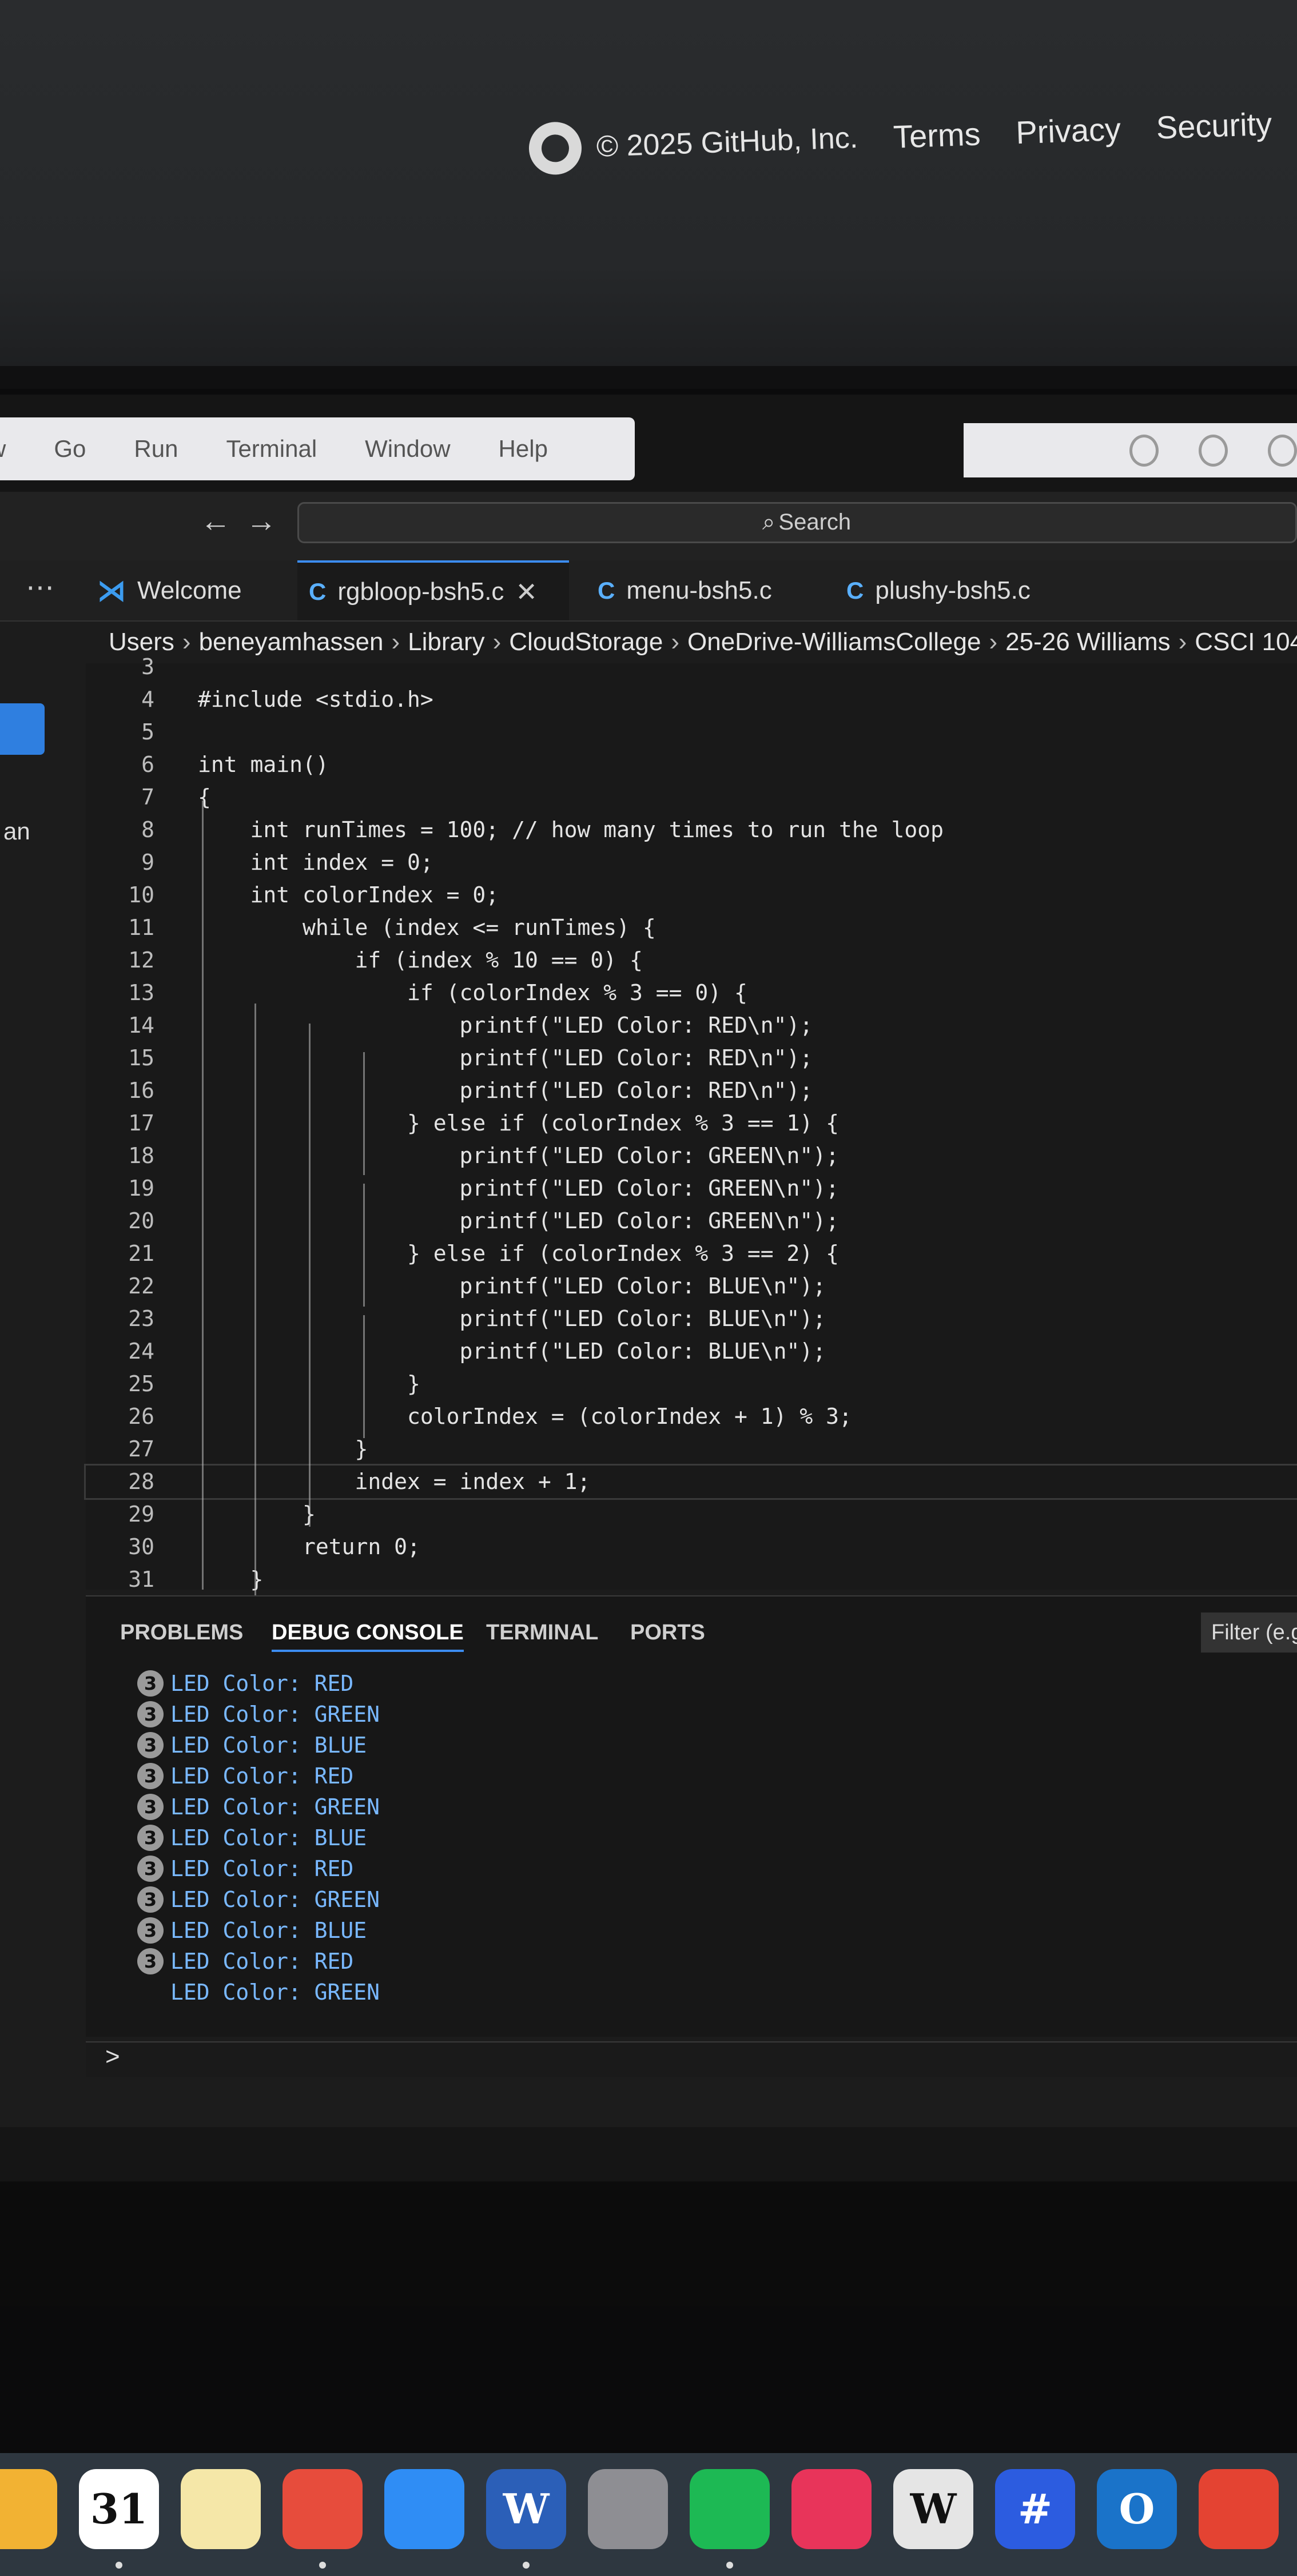 The image size is (1297, 2576). Describe the element at coordinates (181, 1633) in the screenshot. I see `tab-problems: PROBLEMS` at that location.